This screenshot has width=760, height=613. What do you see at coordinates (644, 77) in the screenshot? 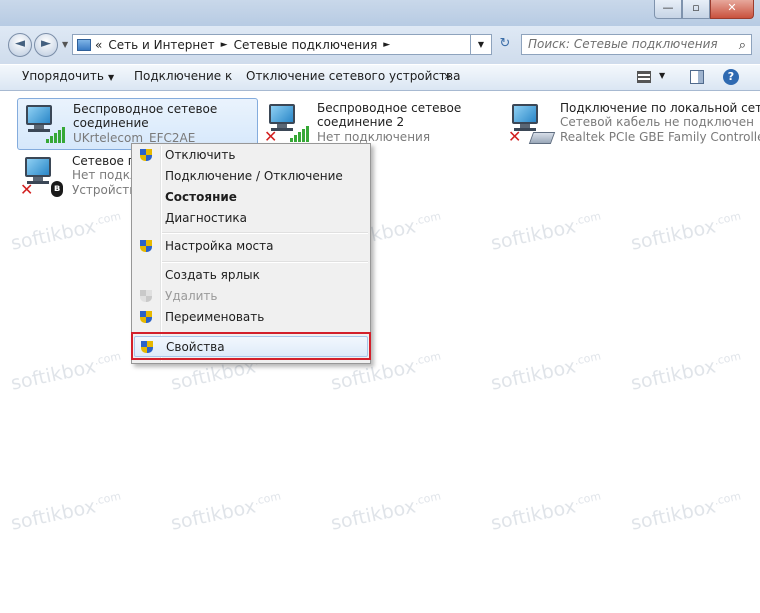
I see `change-view-icon` at bounding box center [644, 77].